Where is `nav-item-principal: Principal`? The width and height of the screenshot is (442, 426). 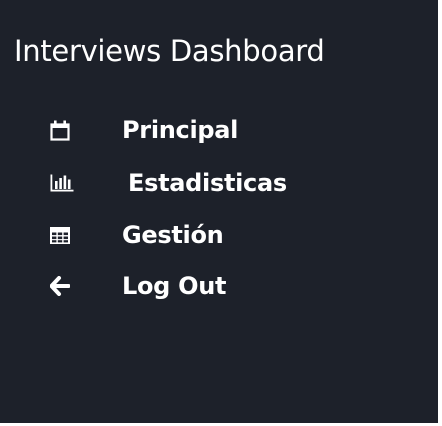 nav-item-principal: Principal is located at coordinates (219, 130).